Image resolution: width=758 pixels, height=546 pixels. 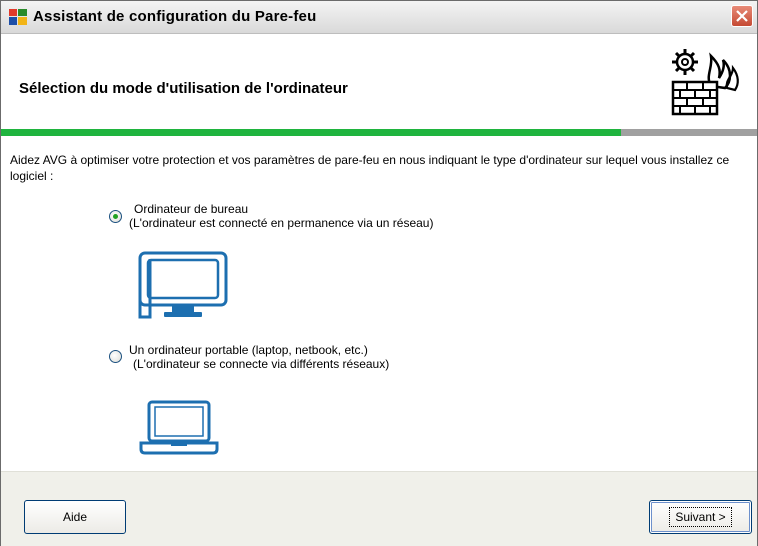 I want to click on close-icon, so click(x=742, y=16).